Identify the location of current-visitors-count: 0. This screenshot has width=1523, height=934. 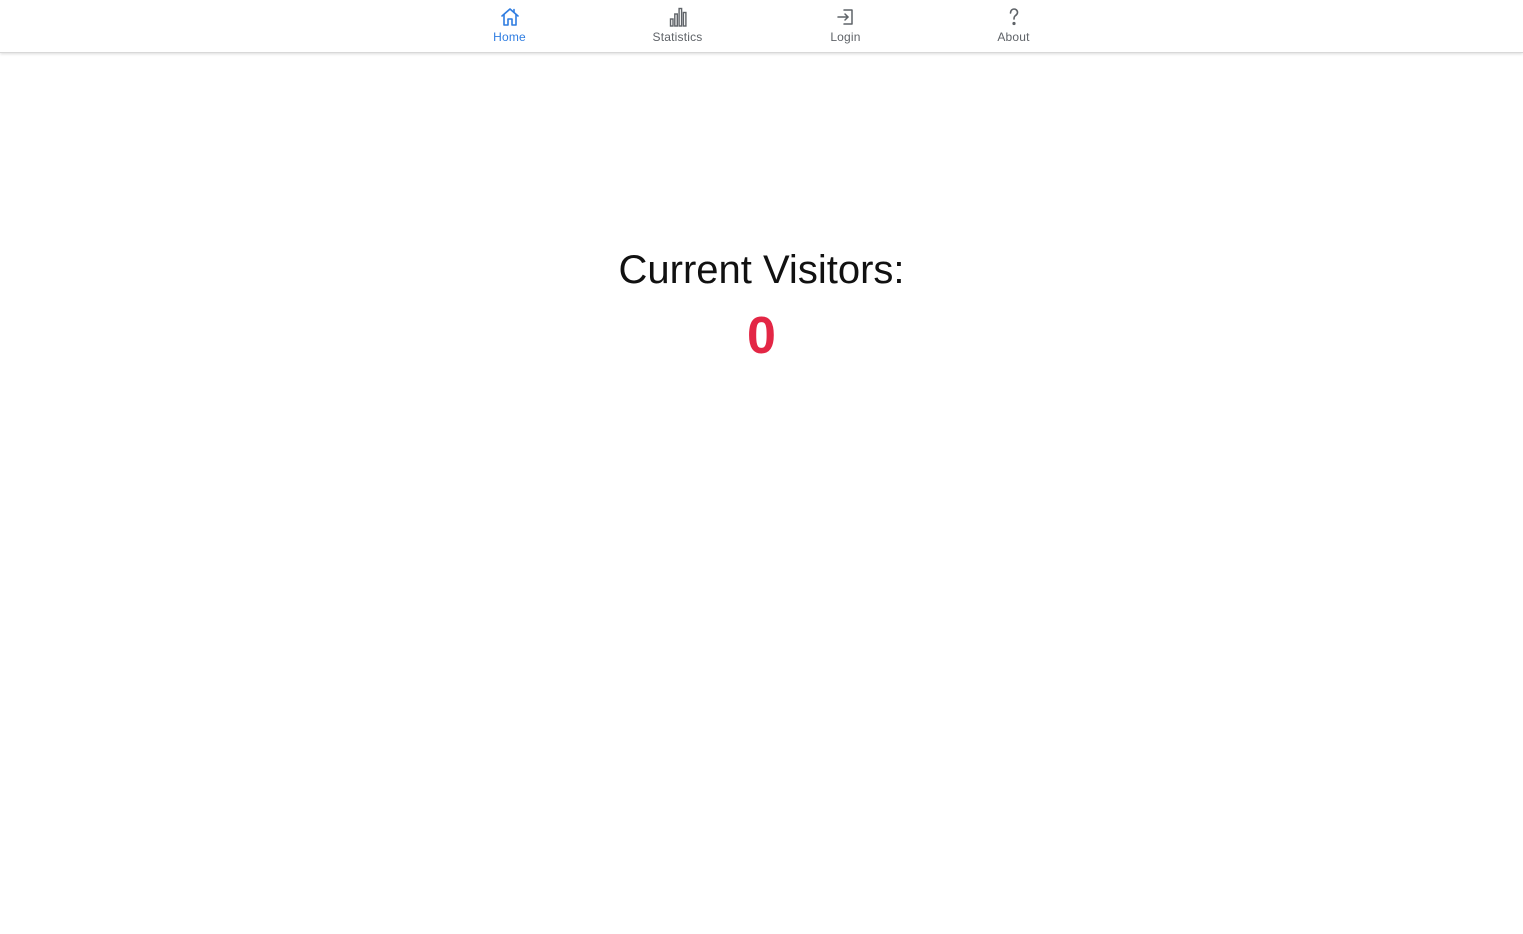
(761, 336).